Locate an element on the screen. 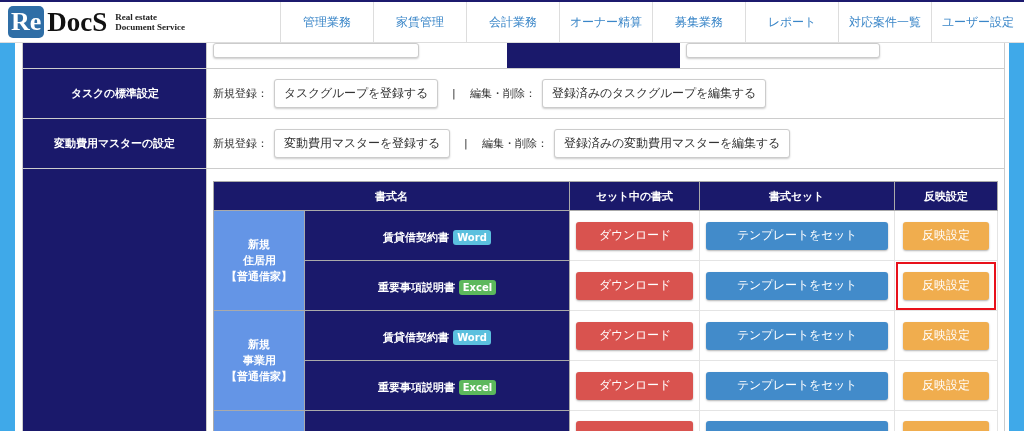  edit-button: 登録済みの変動費用マスターを編集する is located at coordinates (671, 143).